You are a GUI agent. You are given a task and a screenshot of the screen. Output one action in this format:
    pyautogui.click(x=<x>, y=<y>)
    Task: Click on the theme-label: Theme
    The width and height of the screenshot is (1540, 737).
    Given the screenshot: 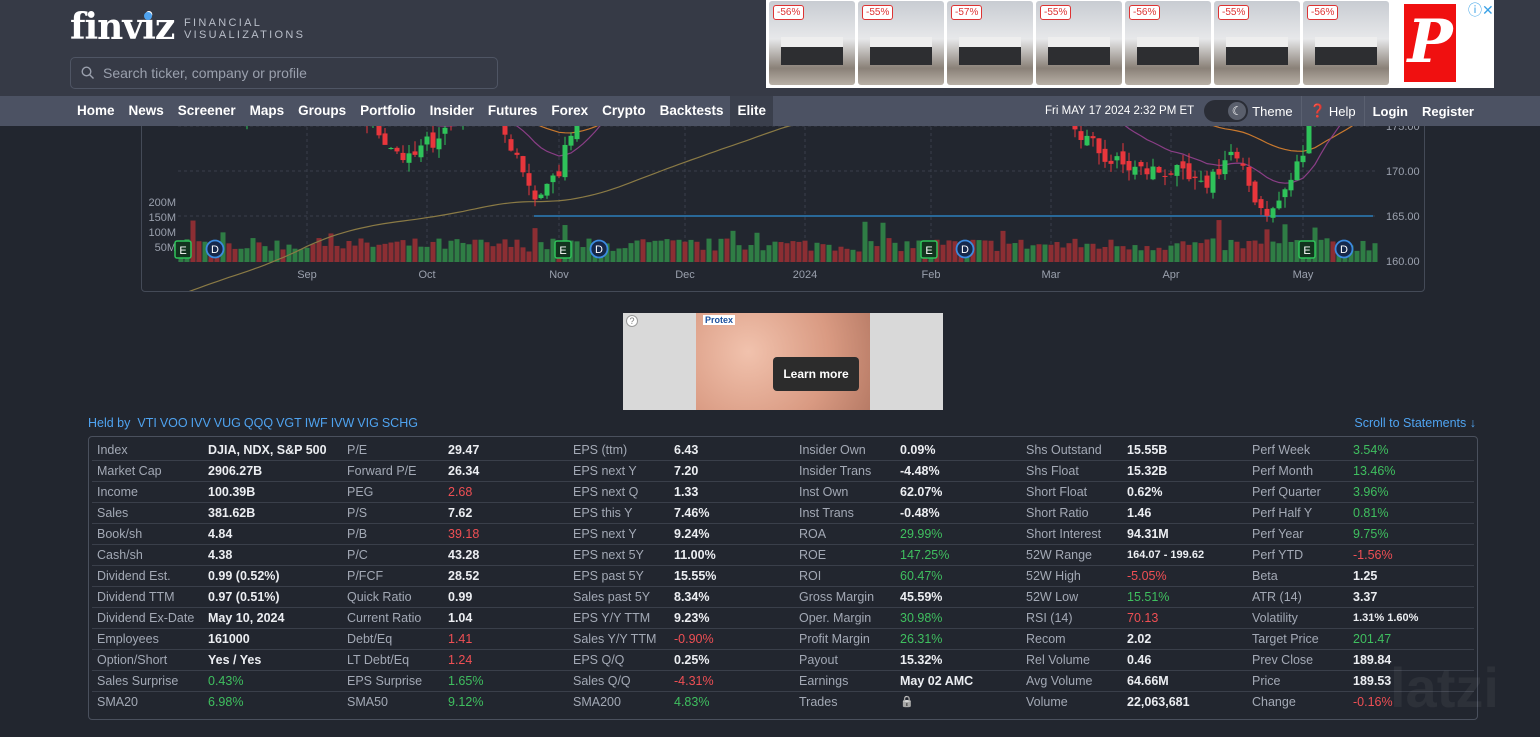 What is the action you would take?
    pyautogui.click(x=1272, y=111)
    